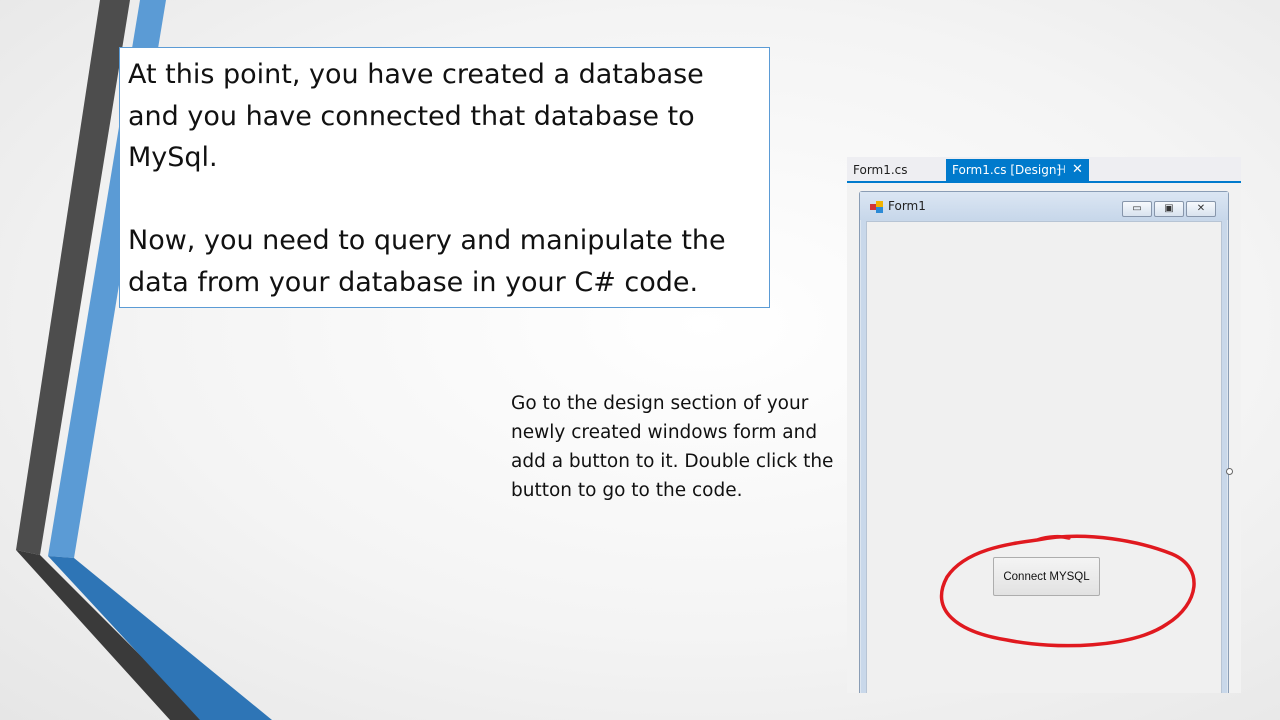 The height and width of the screenshot is (720, 1280). I want to click on tab-form1-cs: Form1.cs, so click(896, 170).